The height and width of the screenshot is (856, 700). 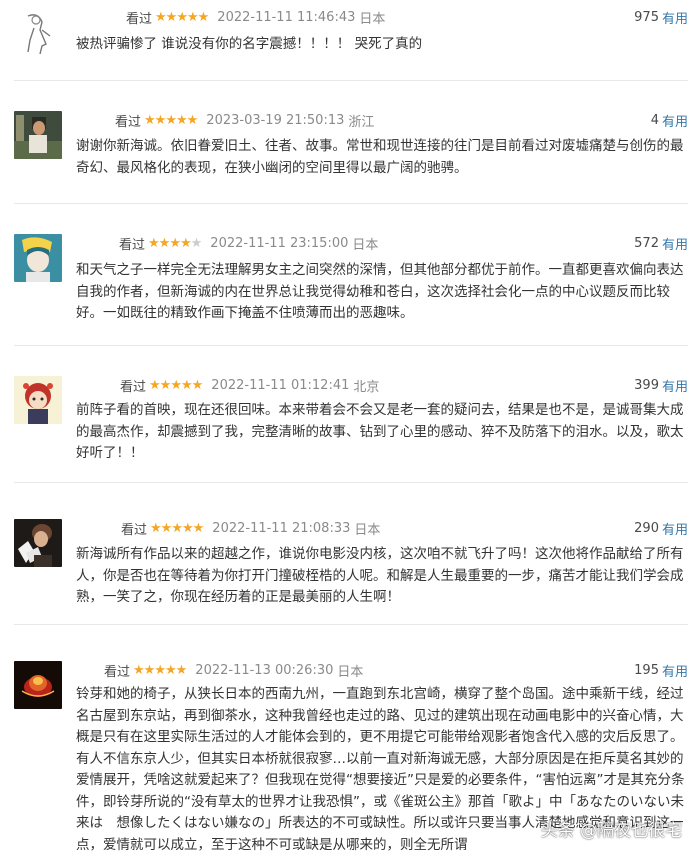 I want to click on review-time: 2022-11-13 00:26:30, so click(x=264, y=670).